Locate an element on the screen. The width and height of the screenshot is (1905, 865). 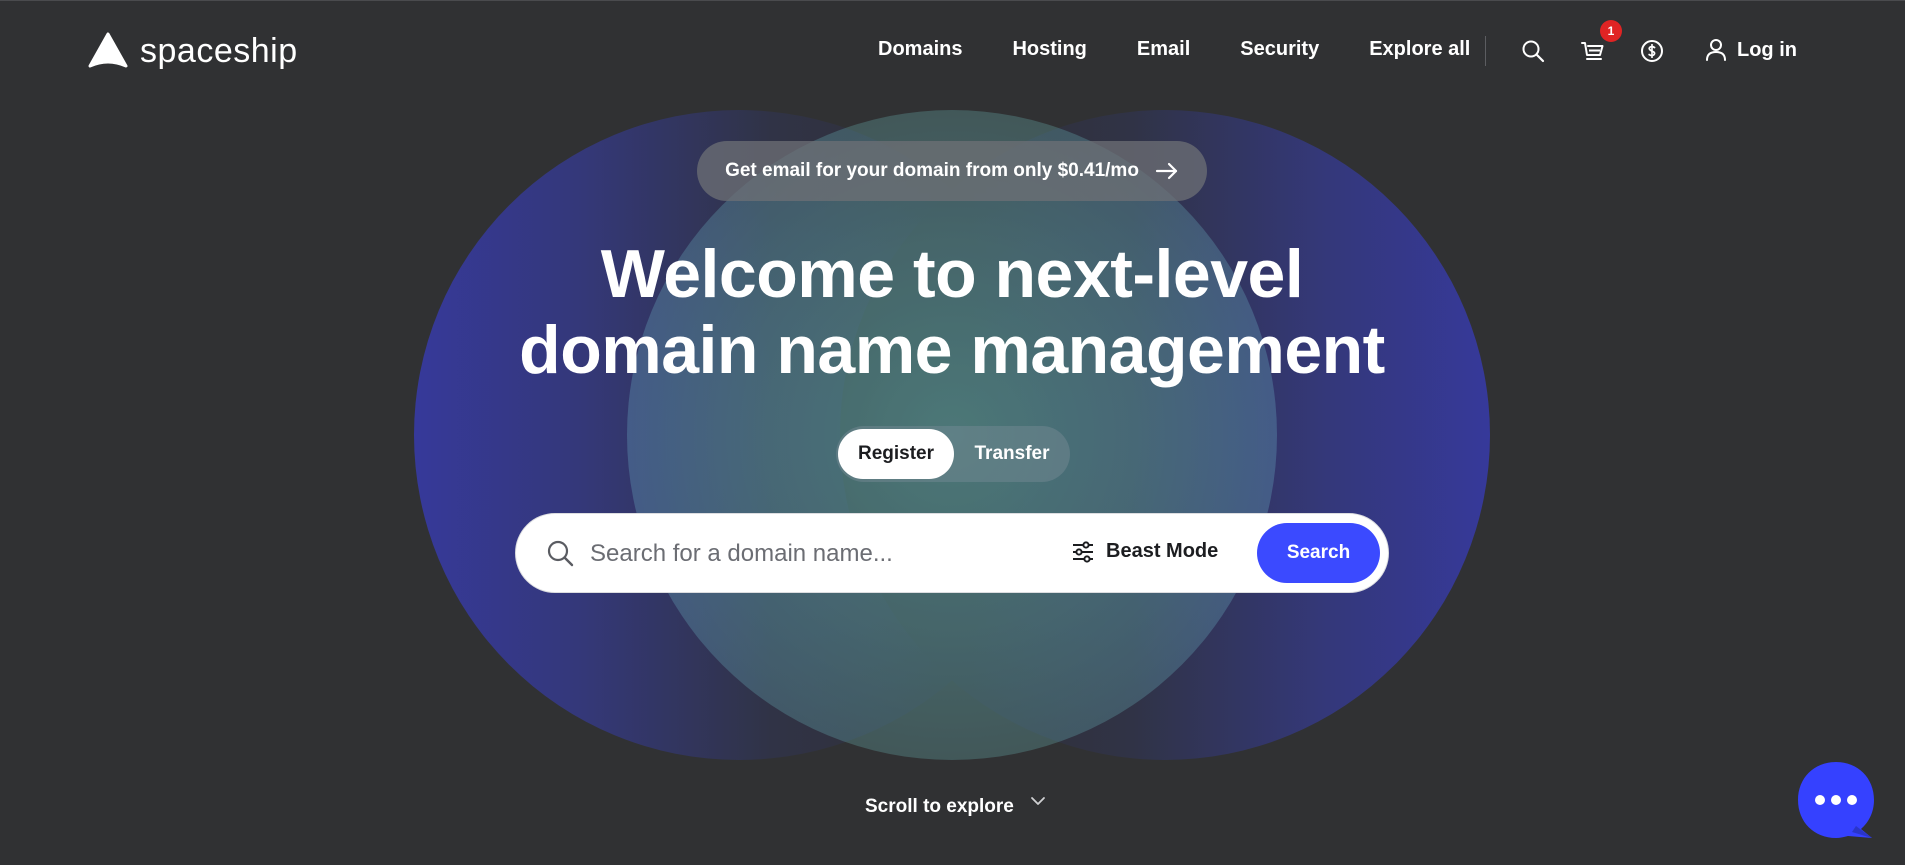
beast-mode-label: Beast Mode is located at coordinates (1162, 551).